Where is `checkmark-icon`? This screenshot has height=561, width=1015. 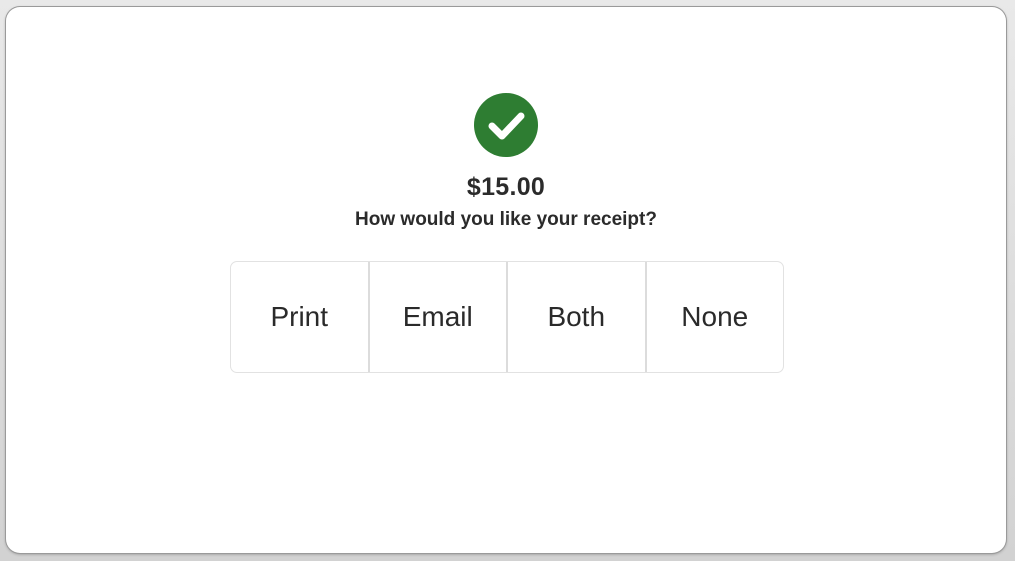
checkmark-icon is located at coordinates (506, 126).